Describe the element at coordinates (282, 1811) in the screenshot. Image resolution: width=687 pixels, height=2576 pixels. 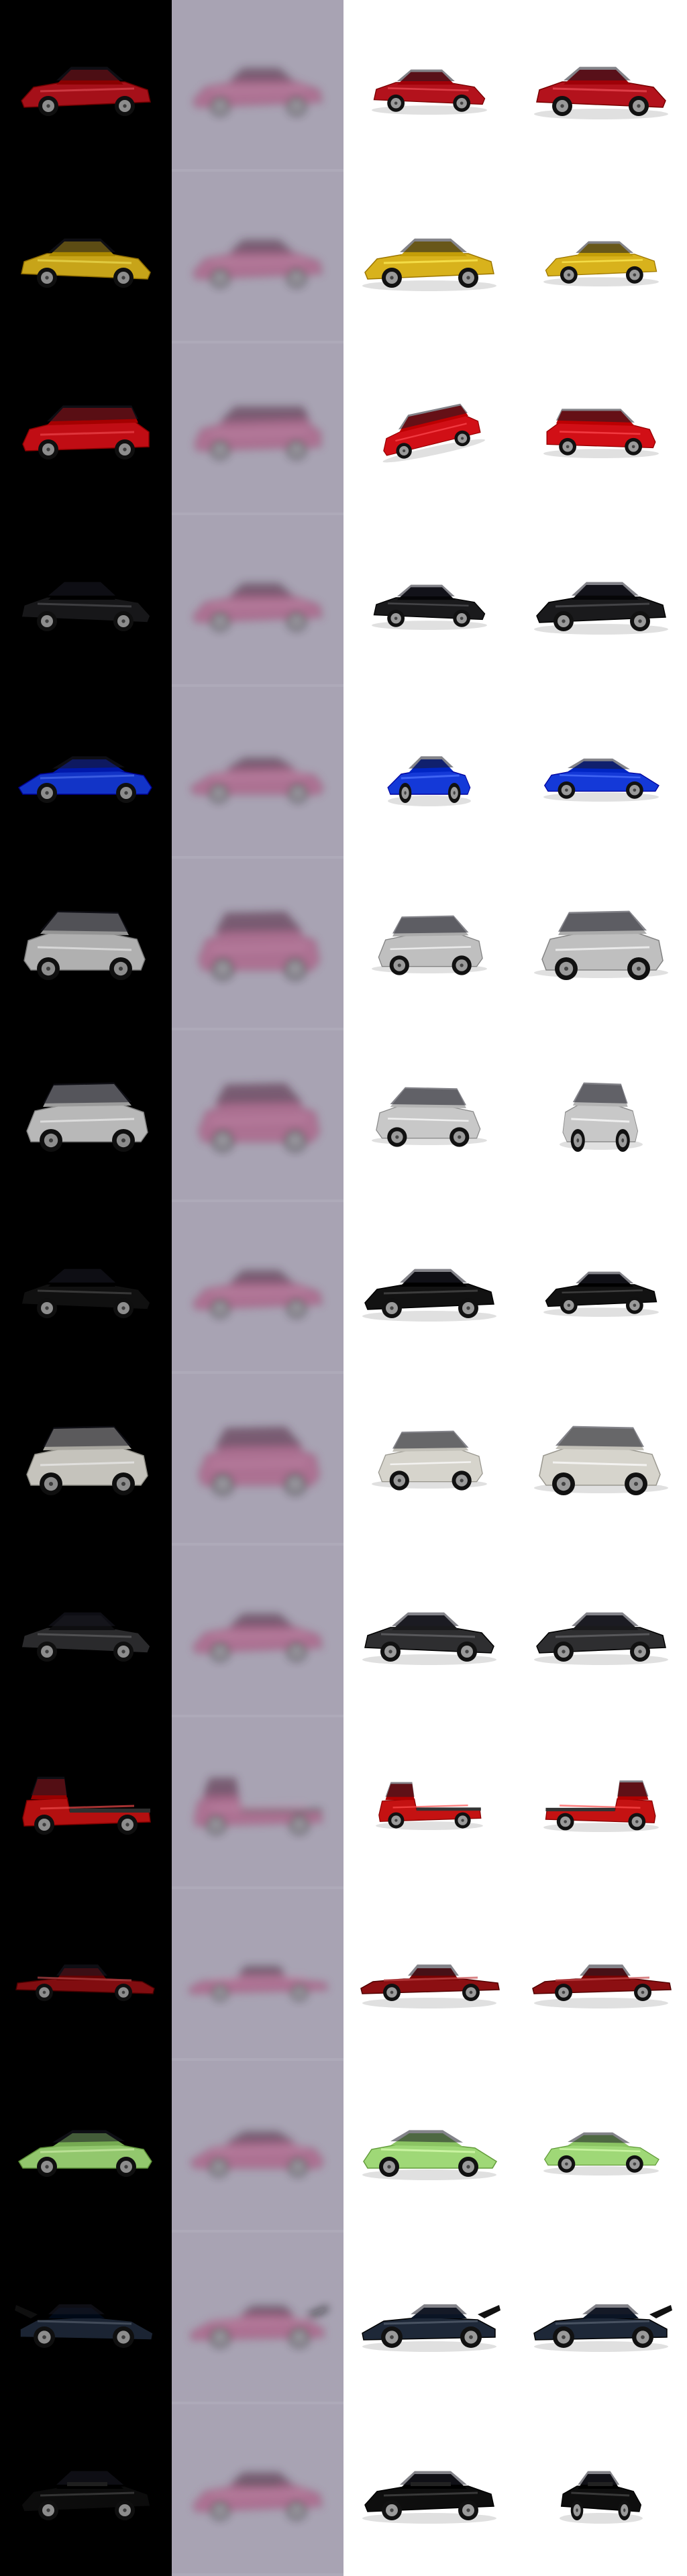
I see `truck-flatbed` at that location.